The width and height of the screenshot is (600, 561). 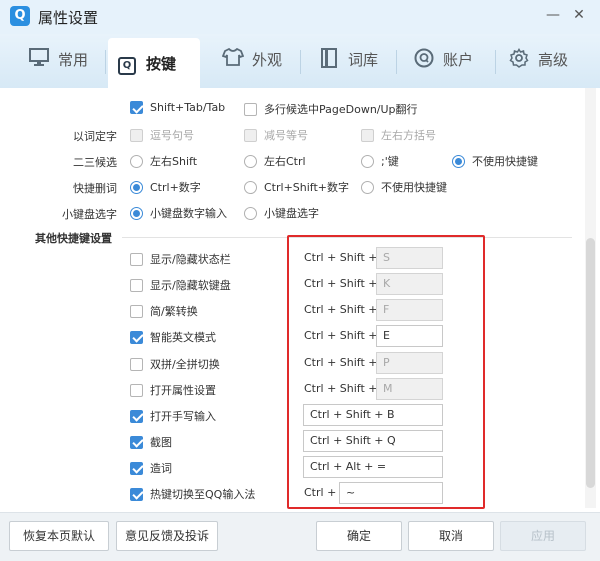 I want to click on second-third-semicolon-radio: ;'键, so click(x=380, y=161).